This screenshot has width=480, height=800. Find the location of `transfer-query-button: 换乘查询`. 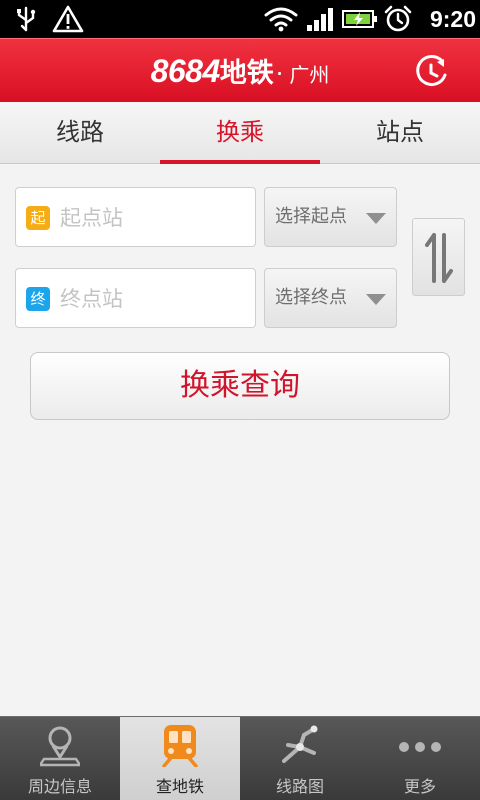

transfer-query-button: 换乘查询 is located at coordinates (240, 386).